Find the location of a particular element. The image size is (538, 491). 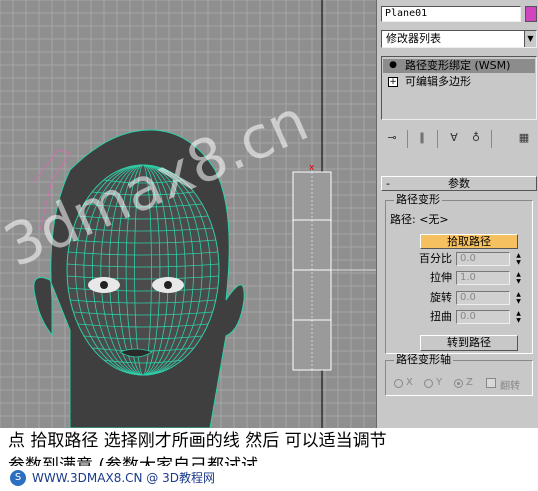

configure-sets-icon: ▦ is located at coordinates (524, 139).